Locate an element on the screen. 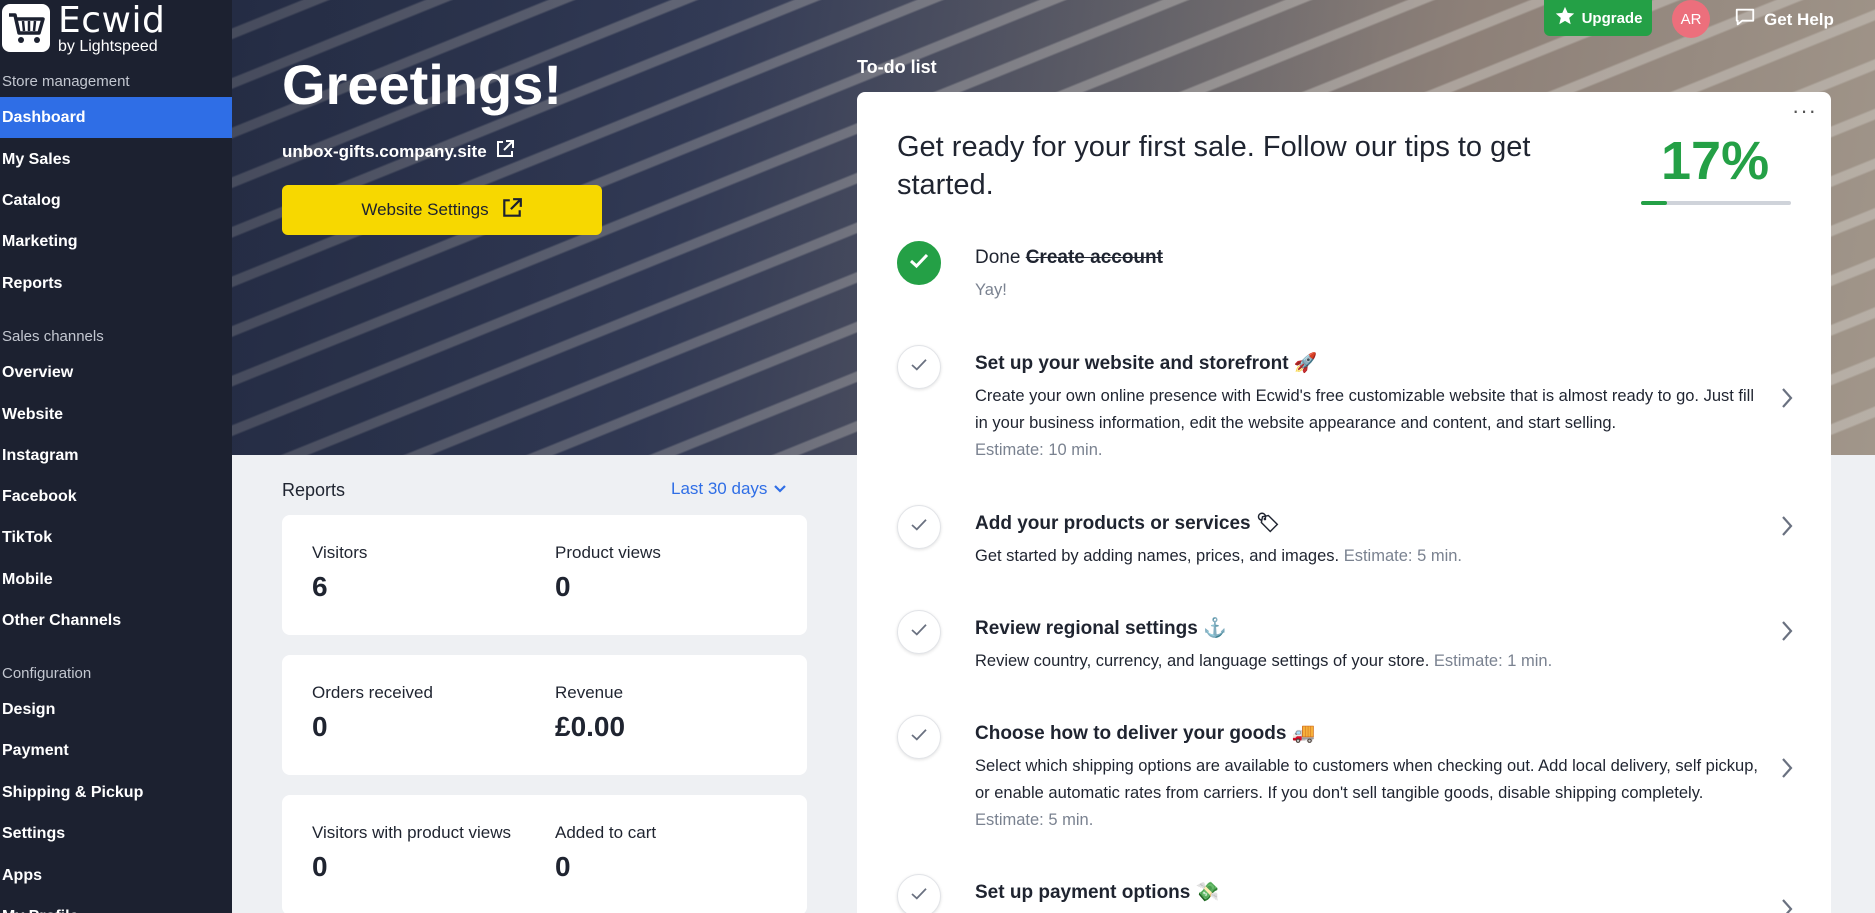 This screenshot has height=913, width=1875. task-done-label: Done is located at coordinates (998, 257).